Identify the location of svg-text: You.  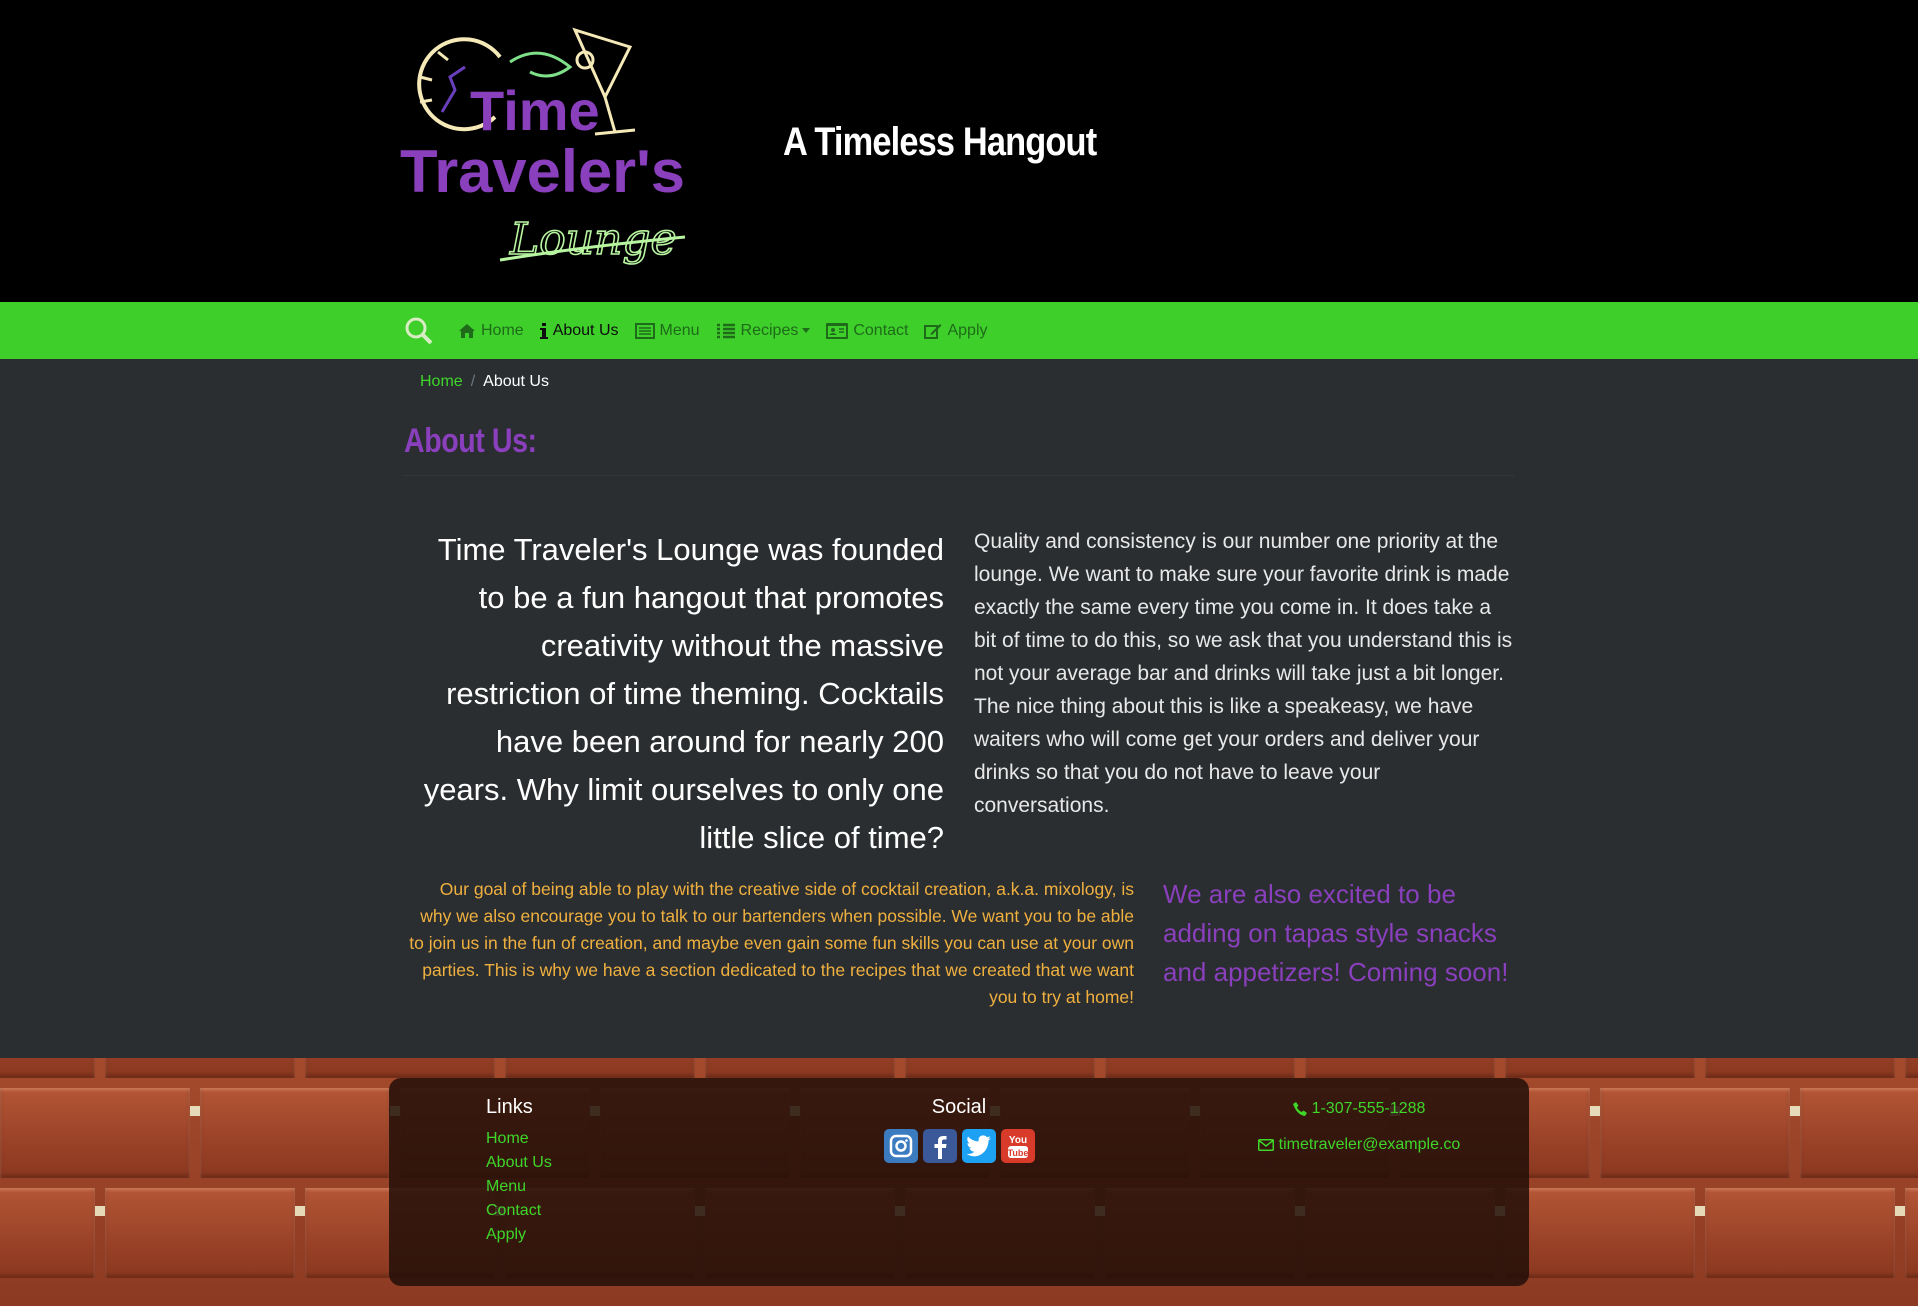
(1017, 1140).